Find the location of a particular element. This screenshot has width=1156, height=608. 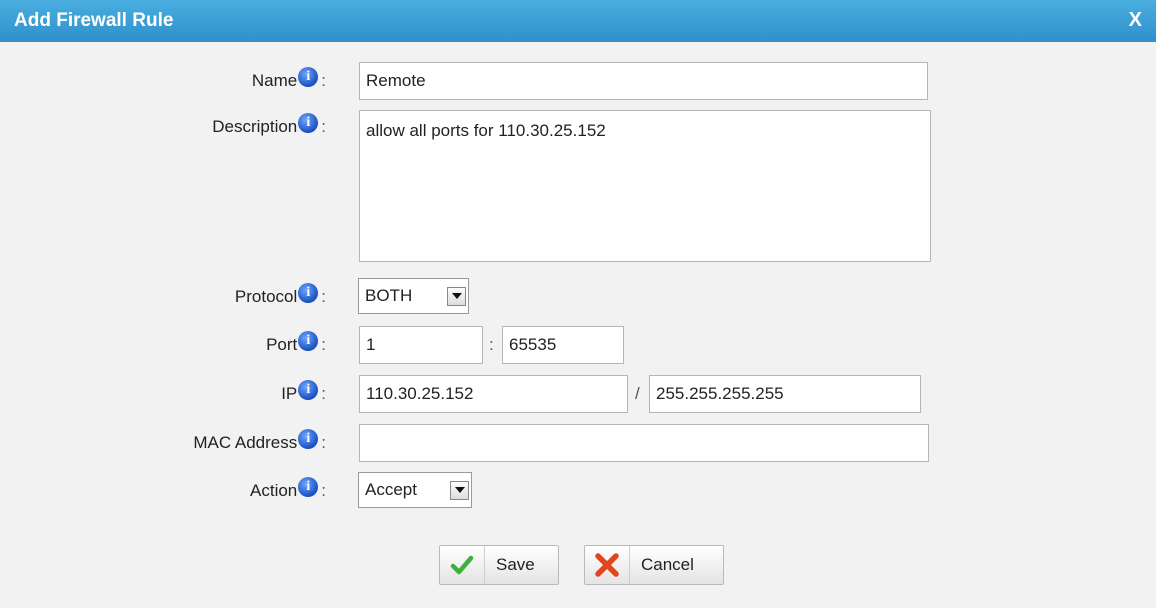

close-x-icon is located at coordinates (607, 565).